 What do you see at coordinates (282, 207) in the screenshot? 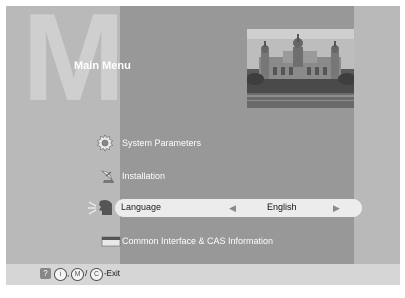
I see `language-value: English` at bounding box center [282, 207].